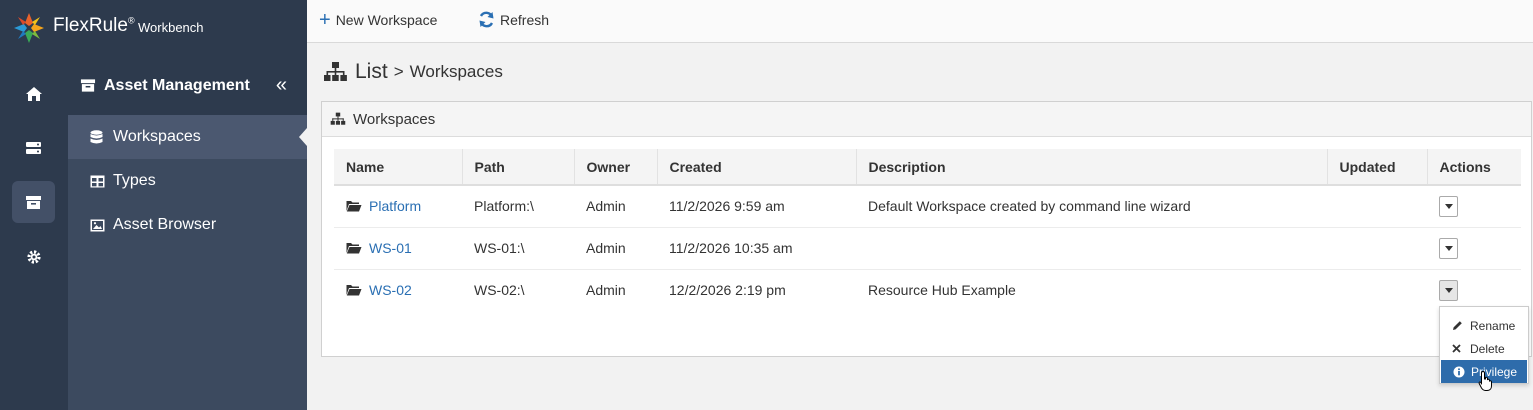 The width and height of the screenshot is (1533, 410). I want to click on brand-name: FlexRule®, so click(94, 25).